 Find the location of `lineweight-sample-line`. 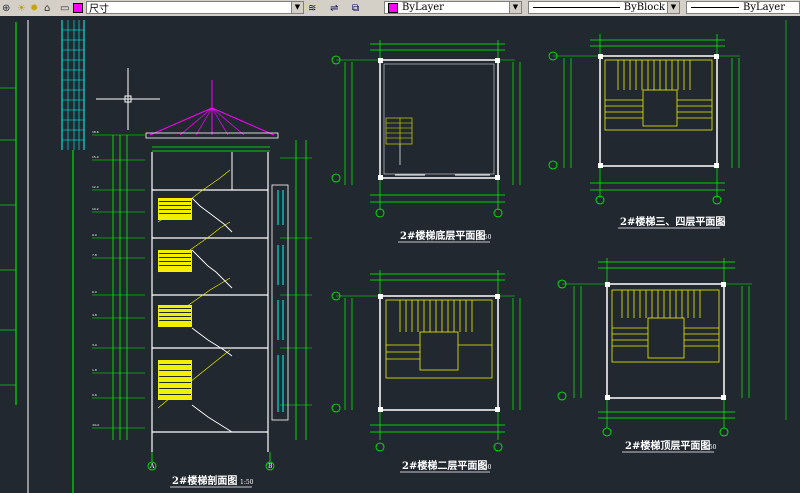

lineweight-sample-line is located at coordinates (715, 7).